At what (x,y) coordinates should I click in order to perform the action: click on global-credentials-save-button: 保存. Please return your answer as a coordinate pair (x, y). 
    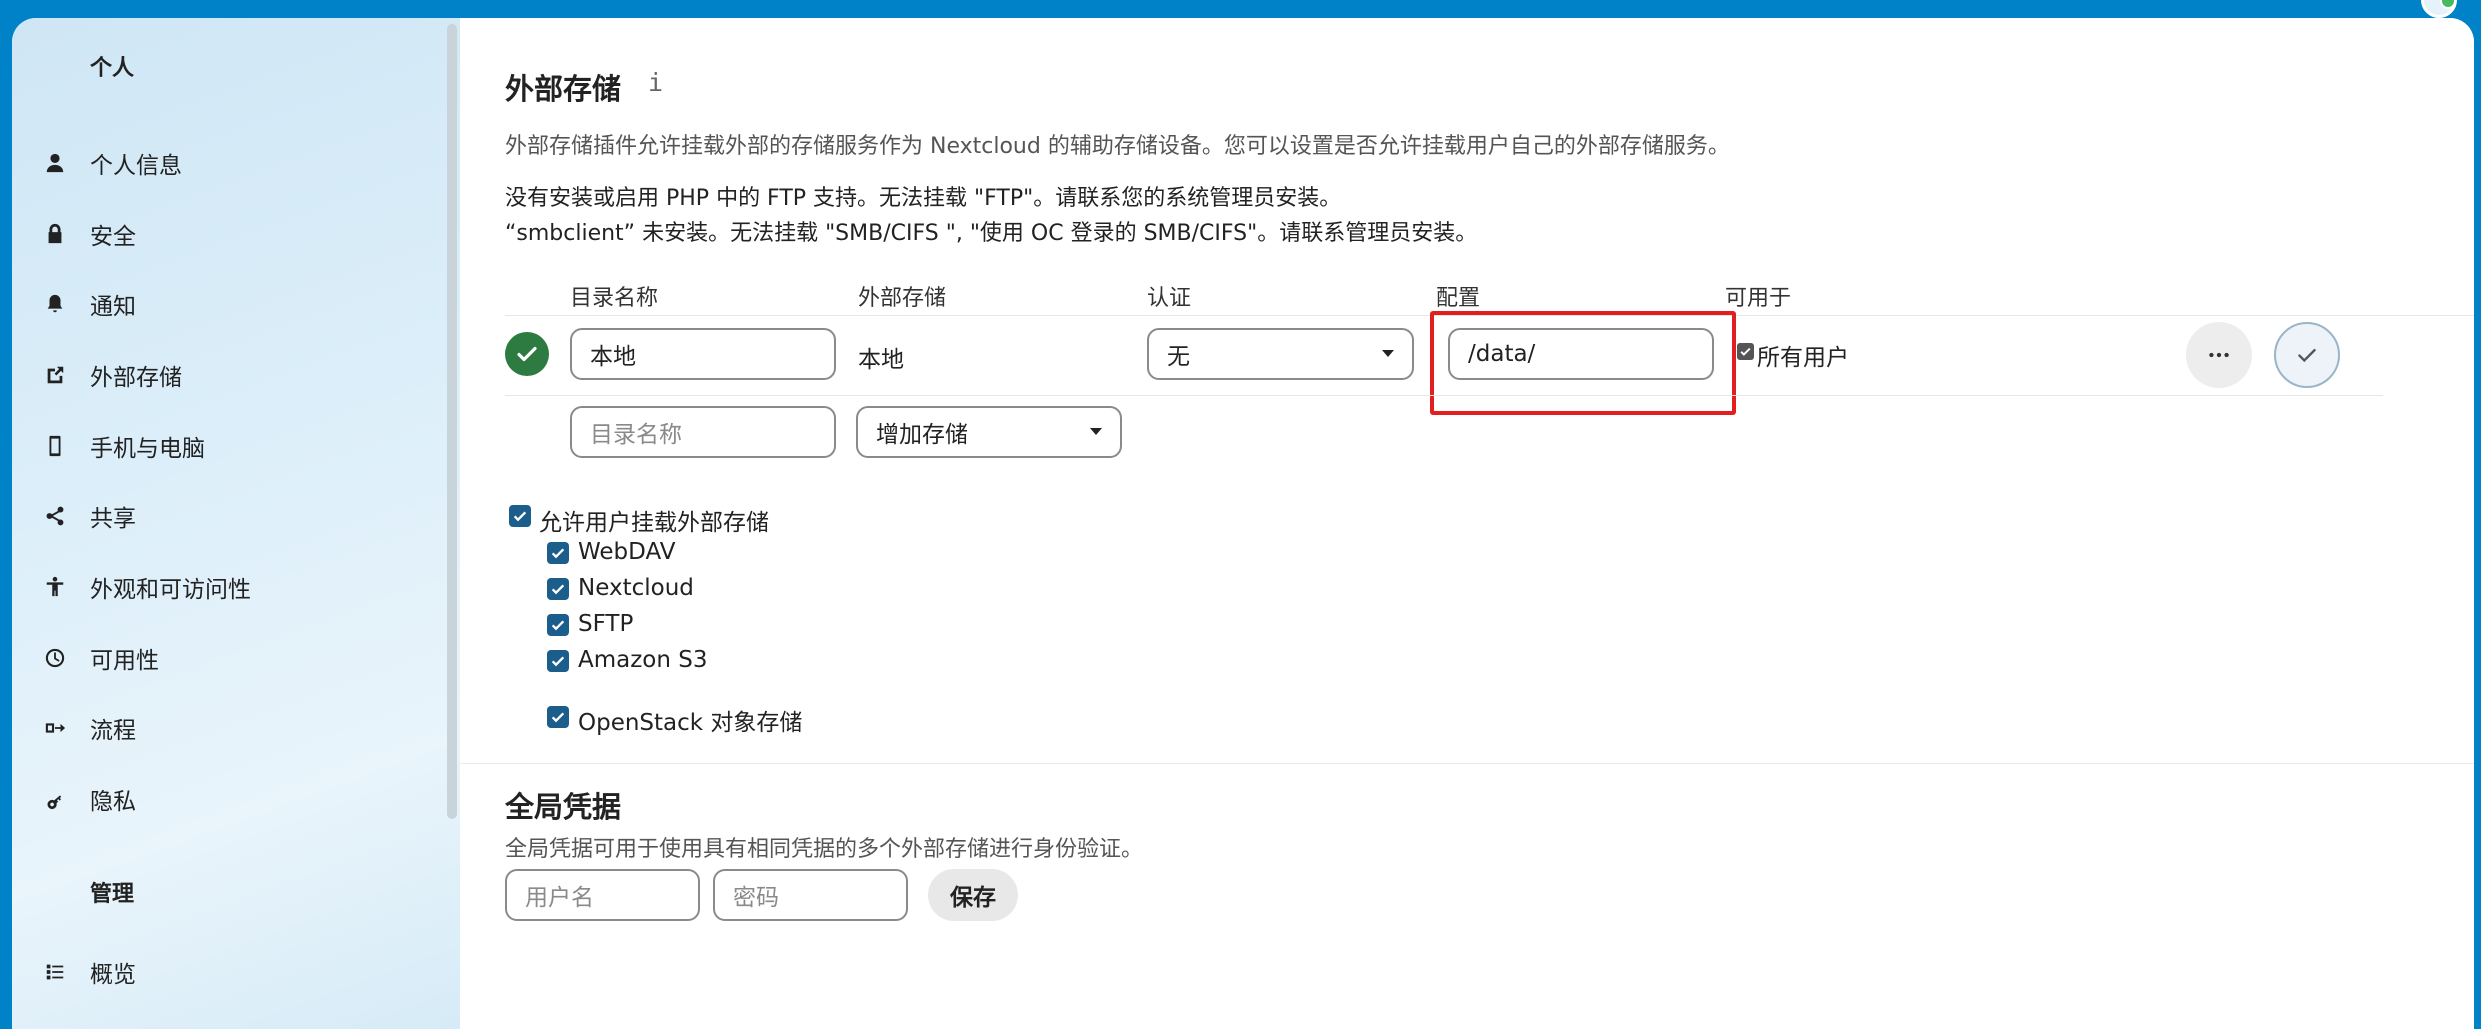
    Looking at the image, I should click on (973, 895).